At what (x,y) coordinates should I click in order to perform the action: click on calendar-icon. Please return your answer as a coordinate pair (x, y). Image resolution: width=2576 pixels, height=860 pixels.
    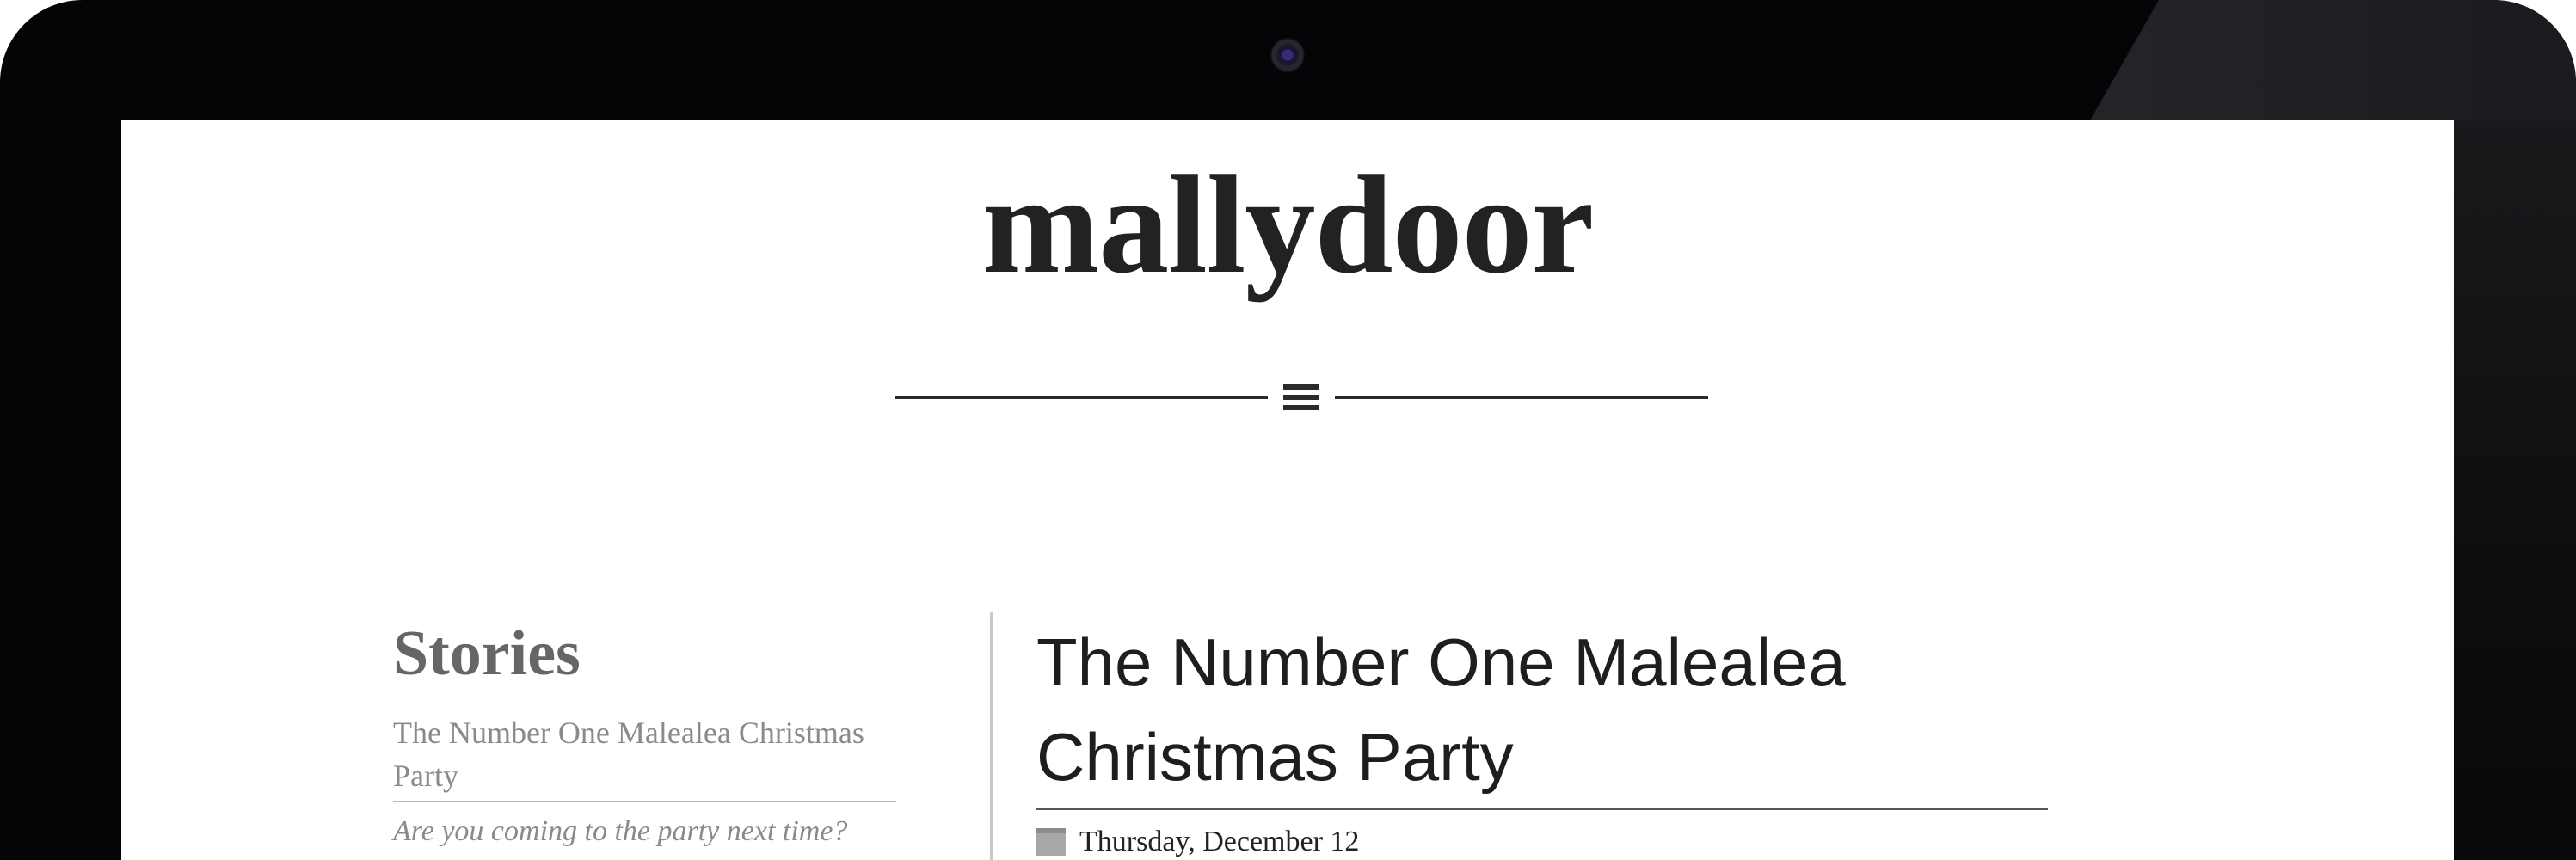
    Looking at the image, I should click on (1051, 842).